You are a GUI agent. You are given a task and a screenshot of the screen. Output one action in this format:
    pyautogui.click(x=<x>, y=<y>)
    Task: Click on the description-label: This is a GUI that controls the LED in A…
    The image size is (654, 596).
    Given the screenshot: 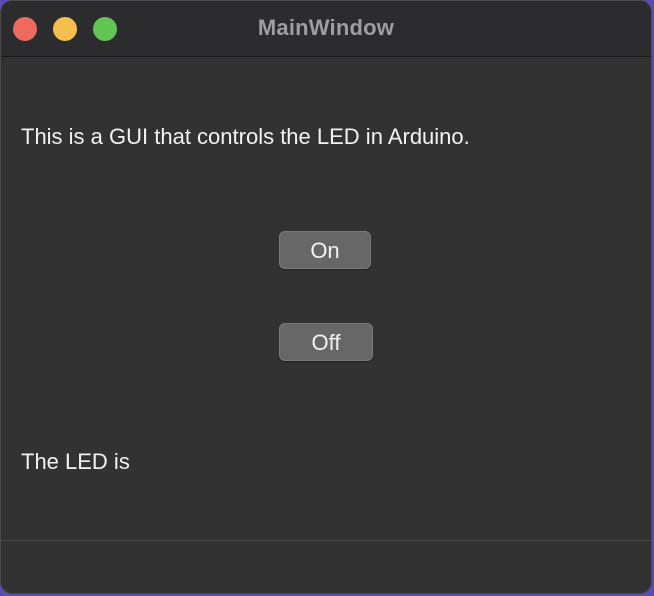 What is the action you would take?
    pyautogui.click(x=245, y=136)
    